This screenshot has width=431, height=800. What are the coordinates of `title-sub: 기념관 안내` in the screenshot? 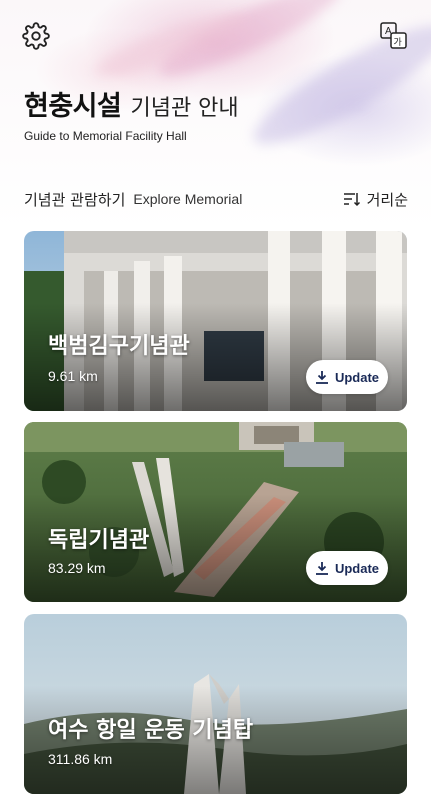 It's located at (184, 108).